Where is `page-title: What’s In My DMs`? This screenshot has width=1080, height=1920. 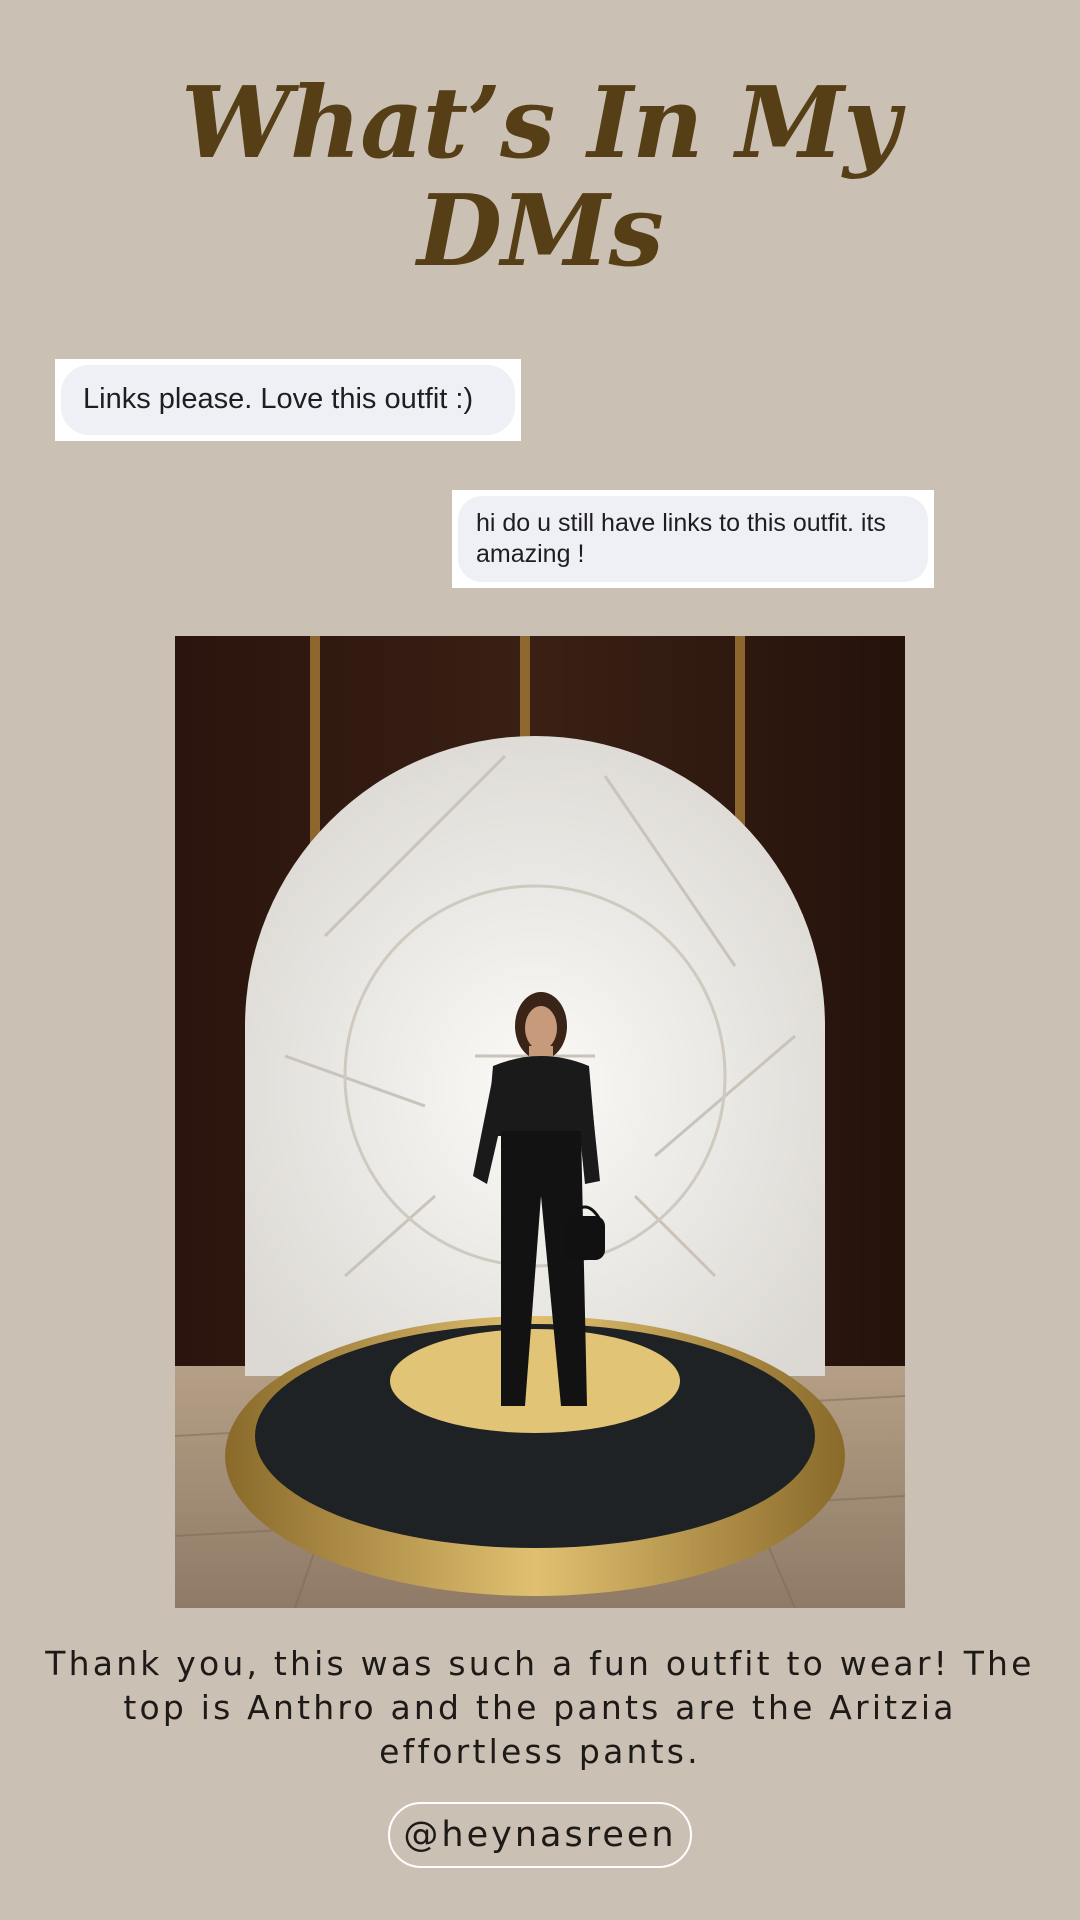
page-title: What’s In My DMs is located at coordinates (540, 178).